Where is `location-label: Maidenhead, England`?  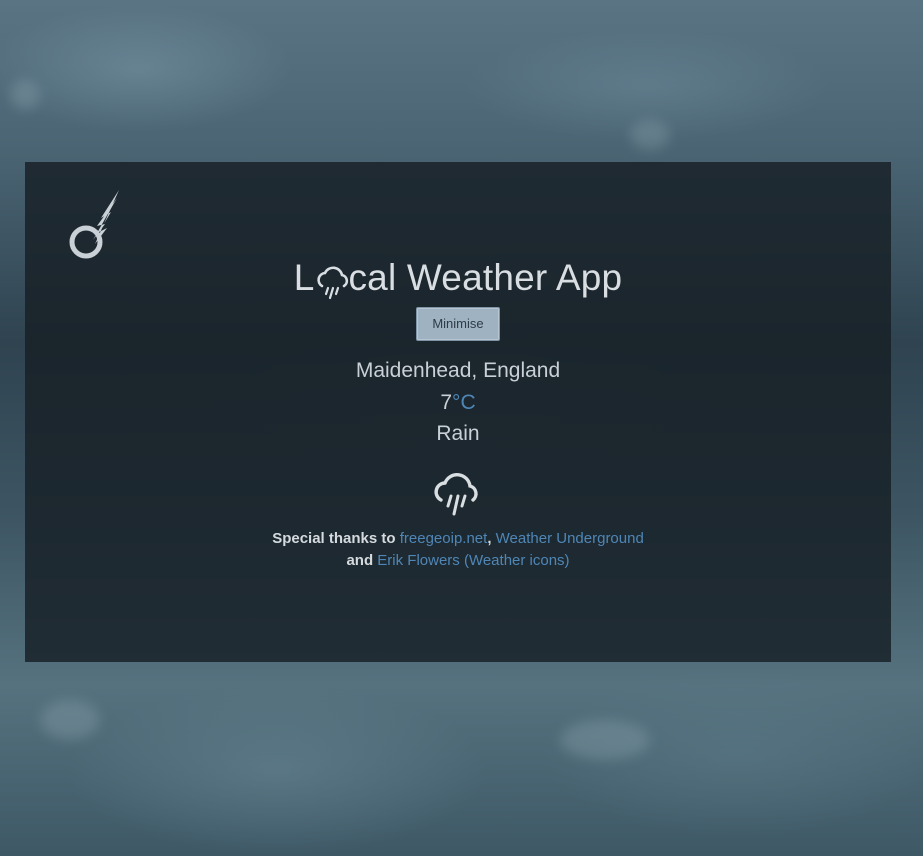
location-label: Maidenhead, England is located at coordinates (458, 370).